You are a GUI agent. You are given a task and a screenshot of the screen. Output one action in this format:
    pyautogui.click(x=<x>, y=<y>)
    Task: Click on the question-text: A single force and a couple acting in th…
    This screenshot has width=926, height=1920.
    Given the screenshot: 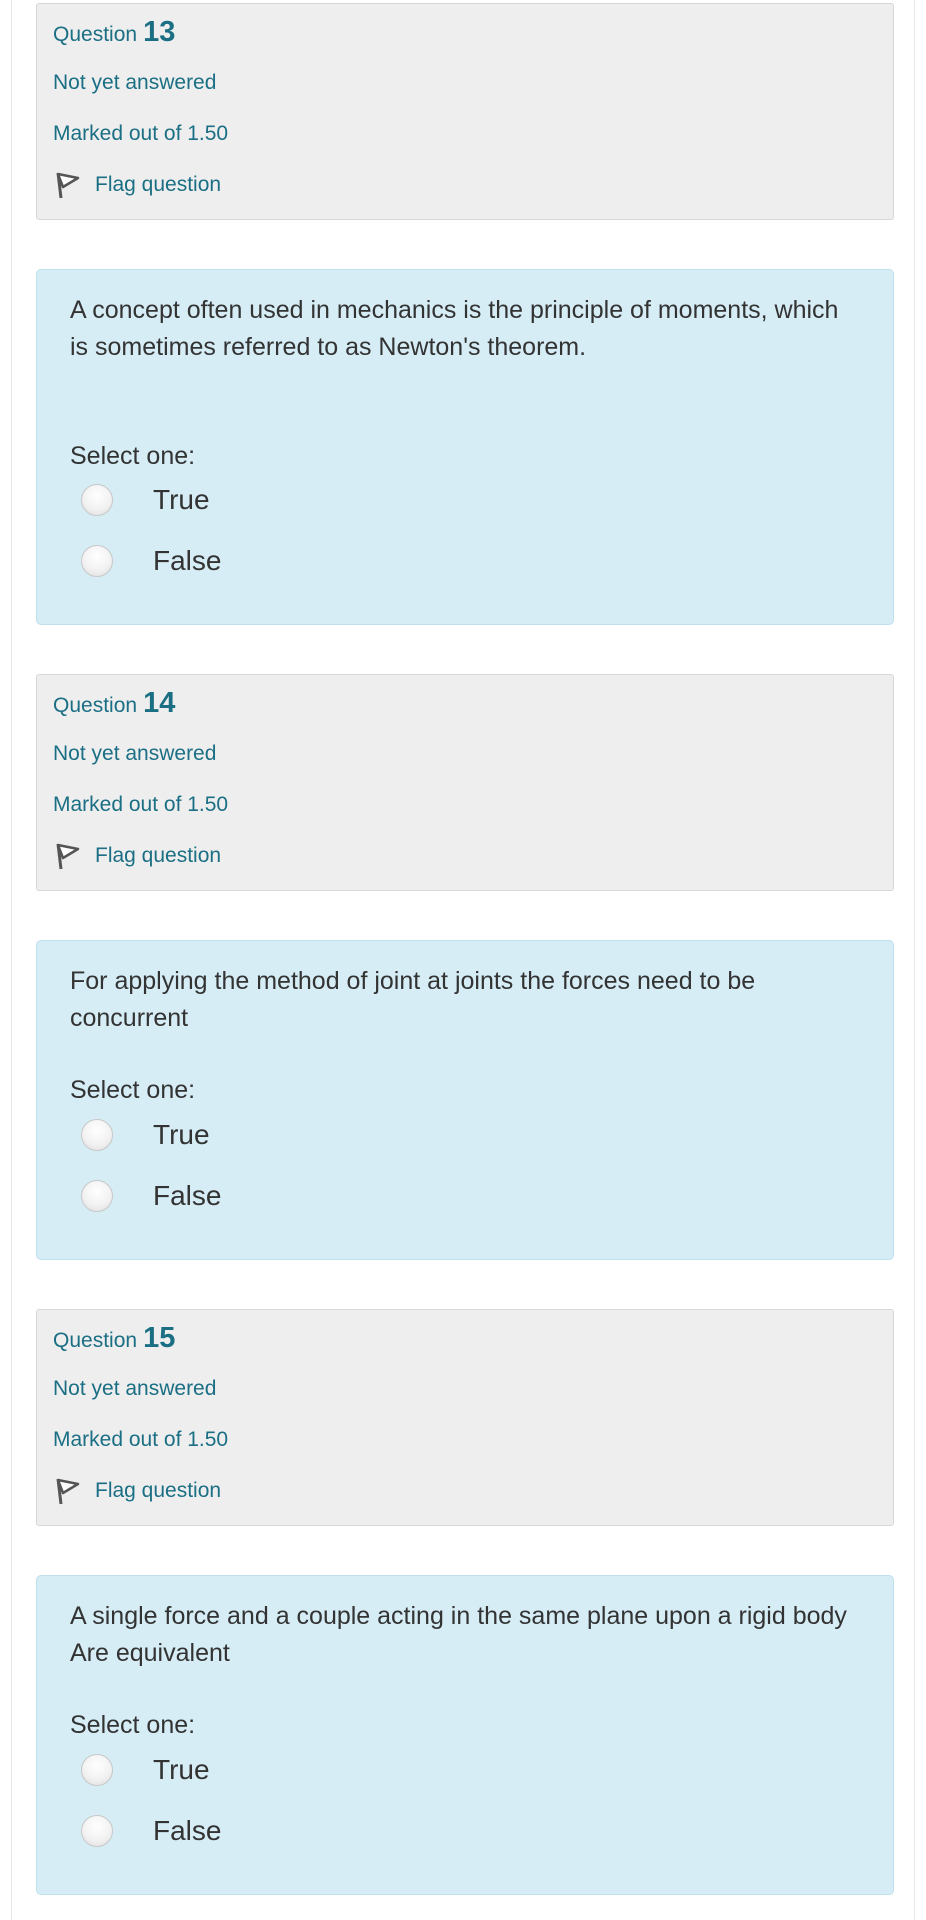 What is the action you would take?
    pyautogui.click(x=458, y=1634)
    